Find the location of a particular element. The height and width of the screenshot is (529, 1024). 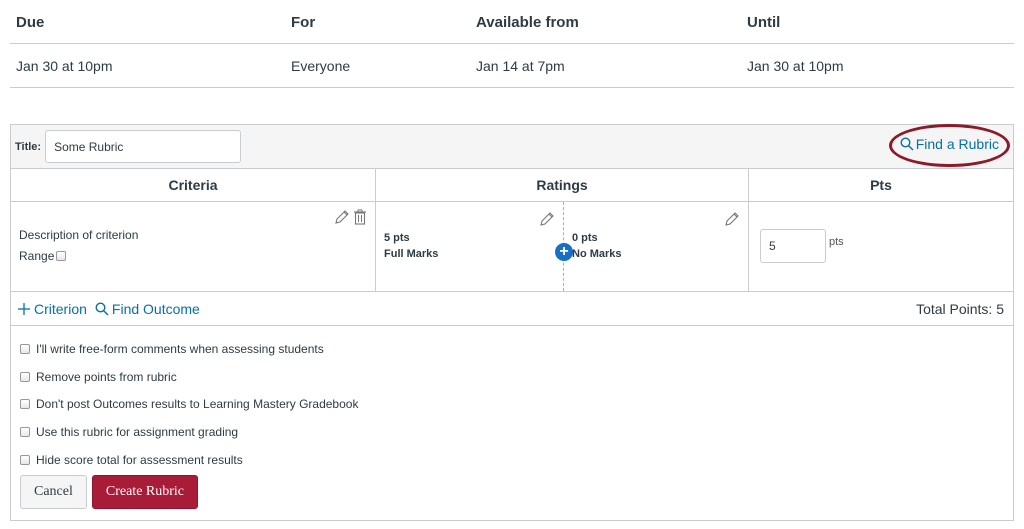

rubric-footer: Criterion Find Outcome Total Points: 5 is located at coordinates (512, 309).